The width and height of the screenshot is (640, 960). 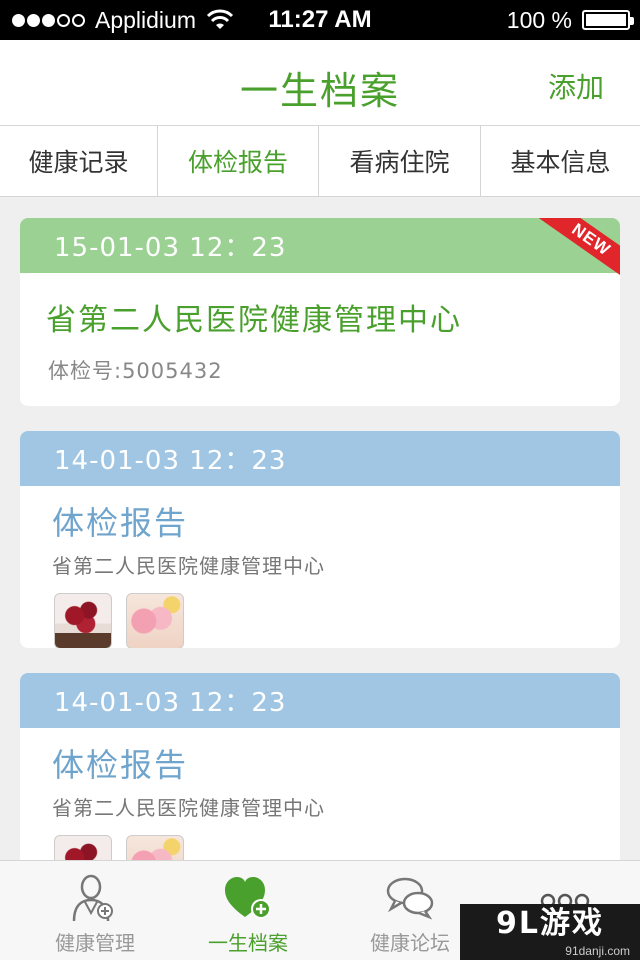 I want to click on battery-percent: 100 %, so click(x=539, y=19).